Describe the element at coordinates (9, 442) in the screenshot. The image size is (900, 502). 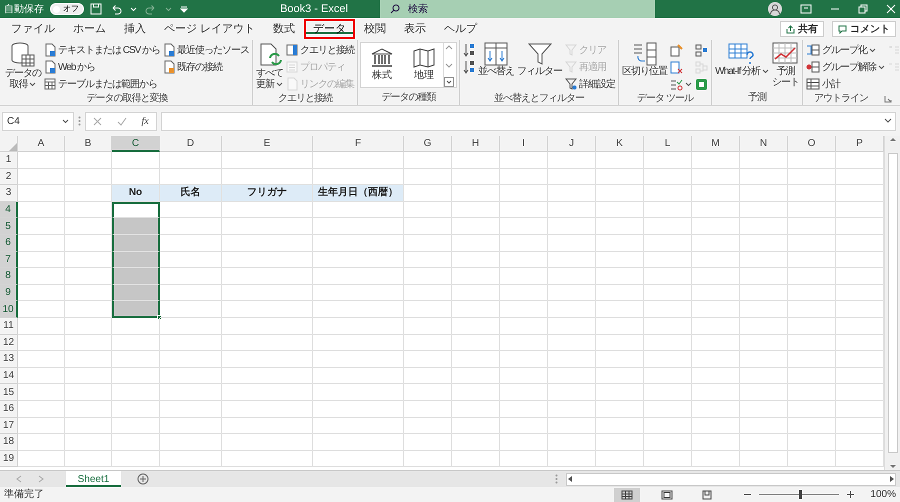
I see `row-header: 18` at that location.